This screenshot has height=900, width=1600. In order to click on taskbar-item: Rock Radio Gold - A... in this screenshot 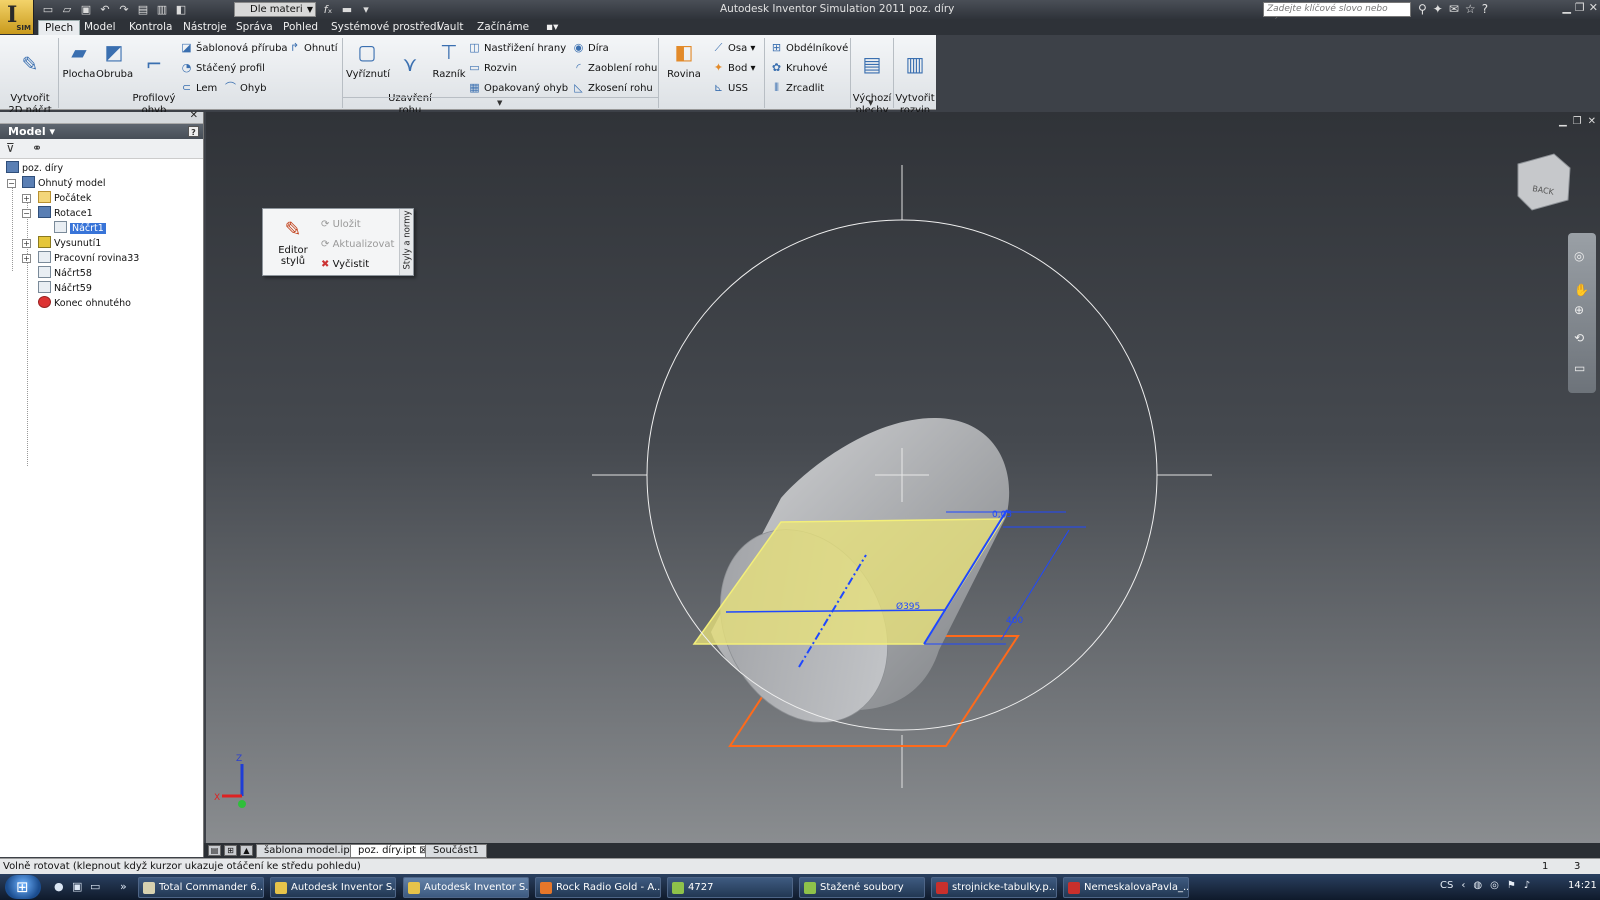, I will do `click(598, 887)`.